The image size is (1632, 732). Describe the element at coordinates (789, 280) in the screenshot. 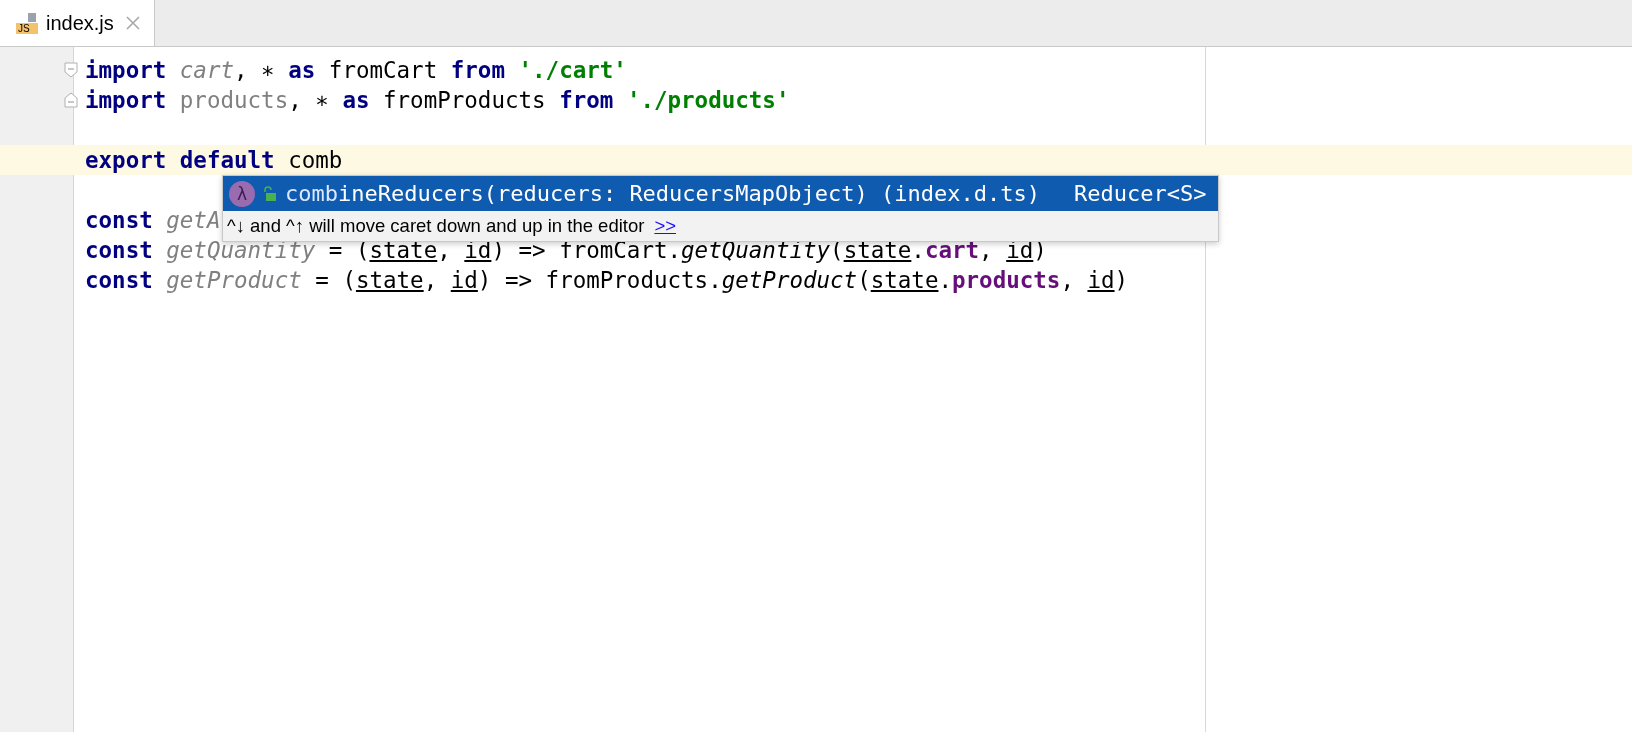

I see `function-name: getProduct` at that location.